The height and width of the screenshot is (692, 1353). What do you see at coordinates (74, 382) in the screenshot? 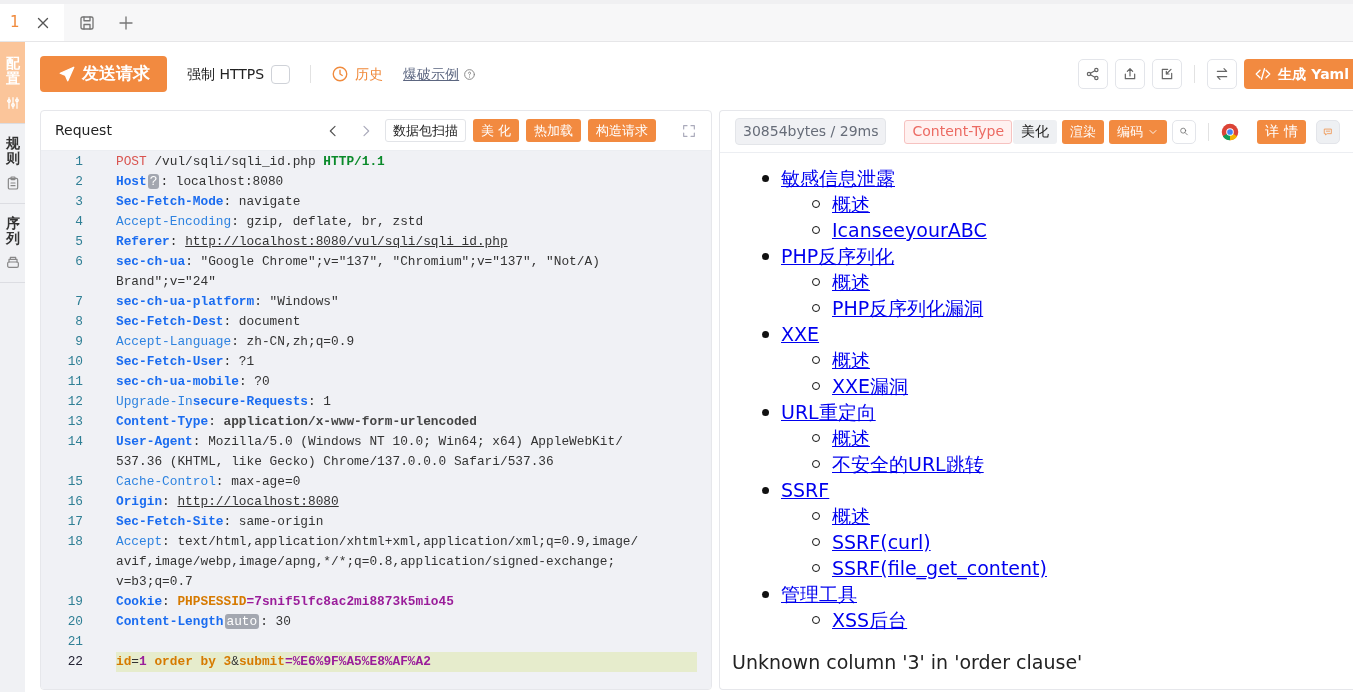
I see `line-number: 11` at bounding box center [74, 382].